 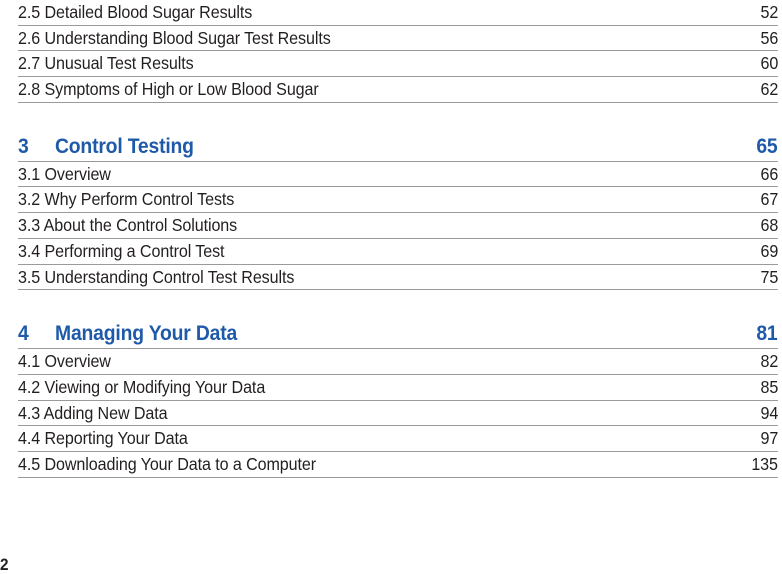 I want to click on toc-entry-page: 82, so click(x=769, y=361).